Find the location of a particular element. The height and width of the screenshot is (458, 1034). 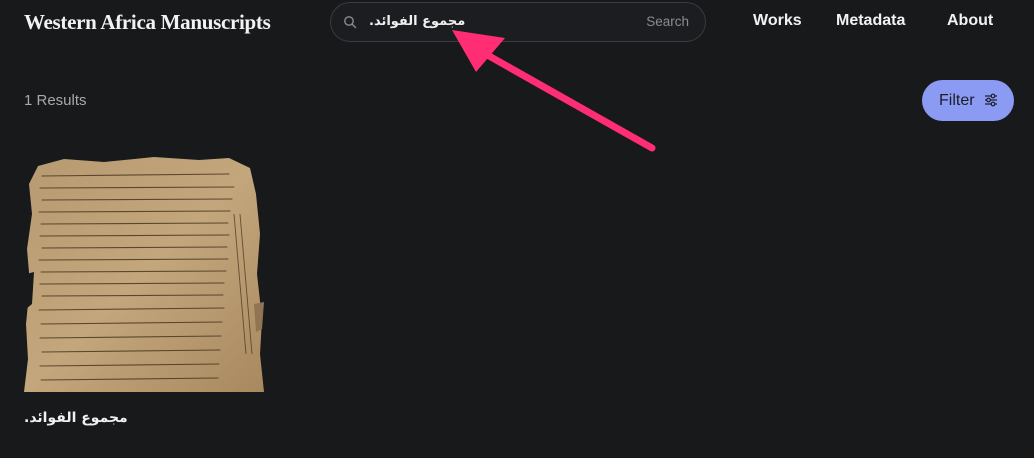

filter-button: Filter is located at coordinates (968, 100).